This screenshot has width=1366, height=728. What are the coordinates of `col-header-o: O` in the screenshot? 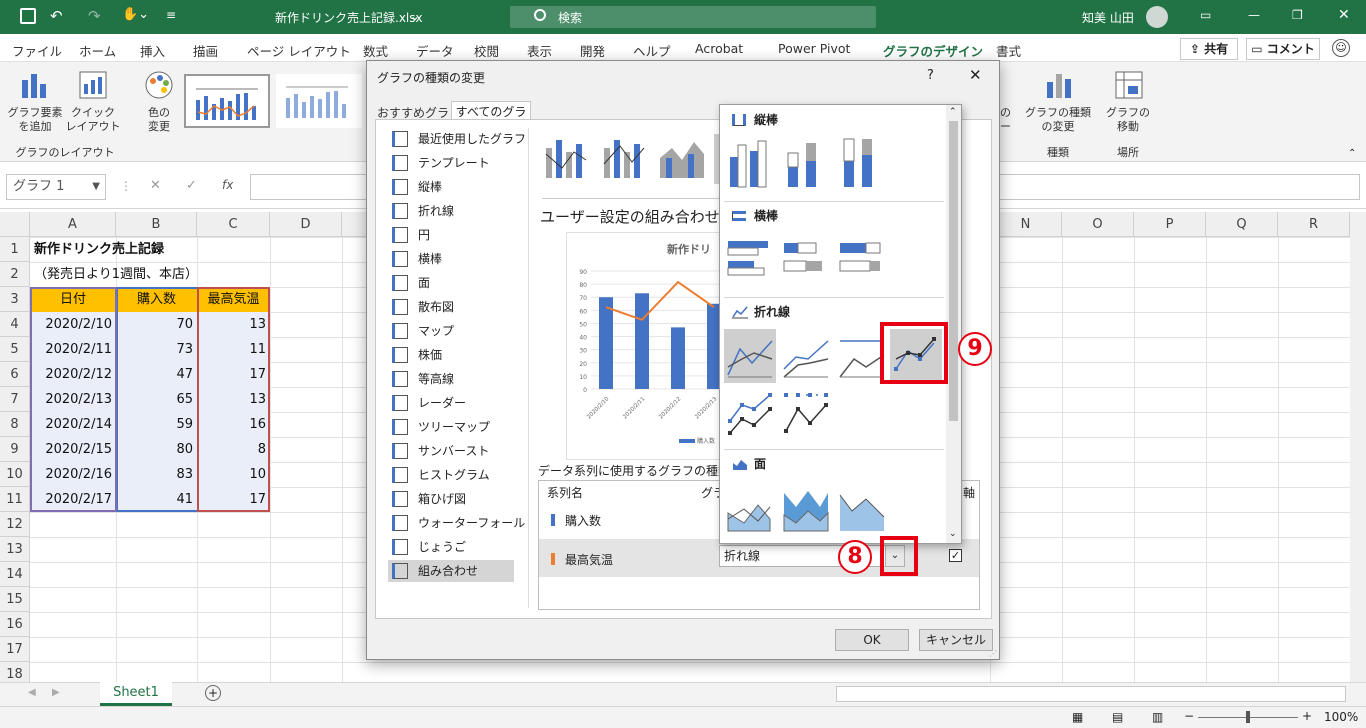 It's located at (1098, 224).